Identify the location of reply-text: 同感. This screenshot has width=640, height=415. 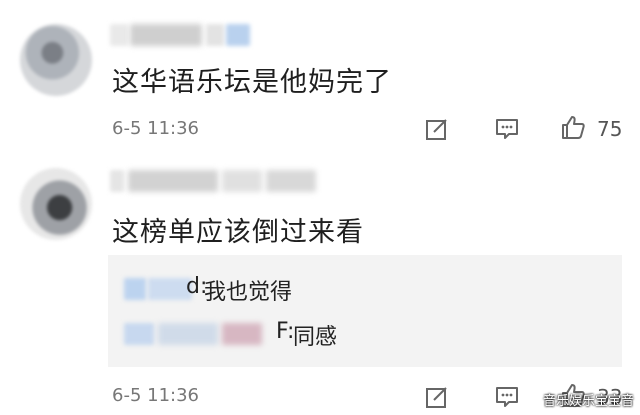
(315, 337).